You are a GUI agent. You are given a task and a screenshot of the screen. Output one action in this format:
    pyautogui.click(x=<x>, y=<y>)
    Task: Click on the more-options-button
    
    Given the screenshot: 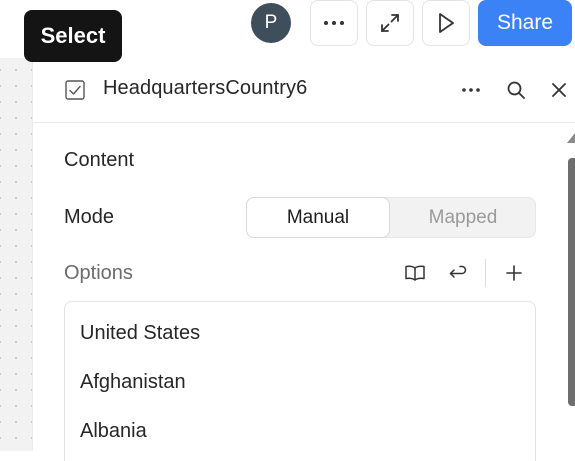 What is the action you would take?
    pyautogui.click(x=334, y=23)
    